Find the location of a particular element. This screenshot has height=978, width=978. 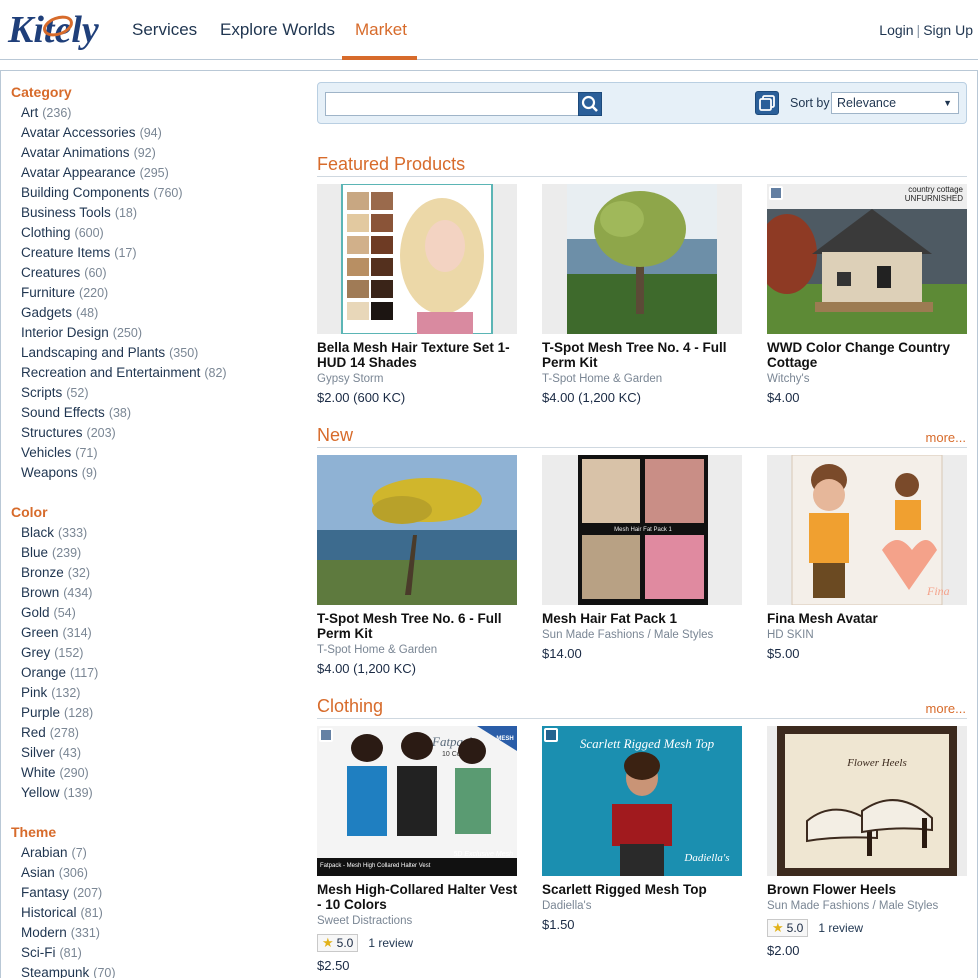

product-thumbnail: Fina is located at coordinates (867, 530).